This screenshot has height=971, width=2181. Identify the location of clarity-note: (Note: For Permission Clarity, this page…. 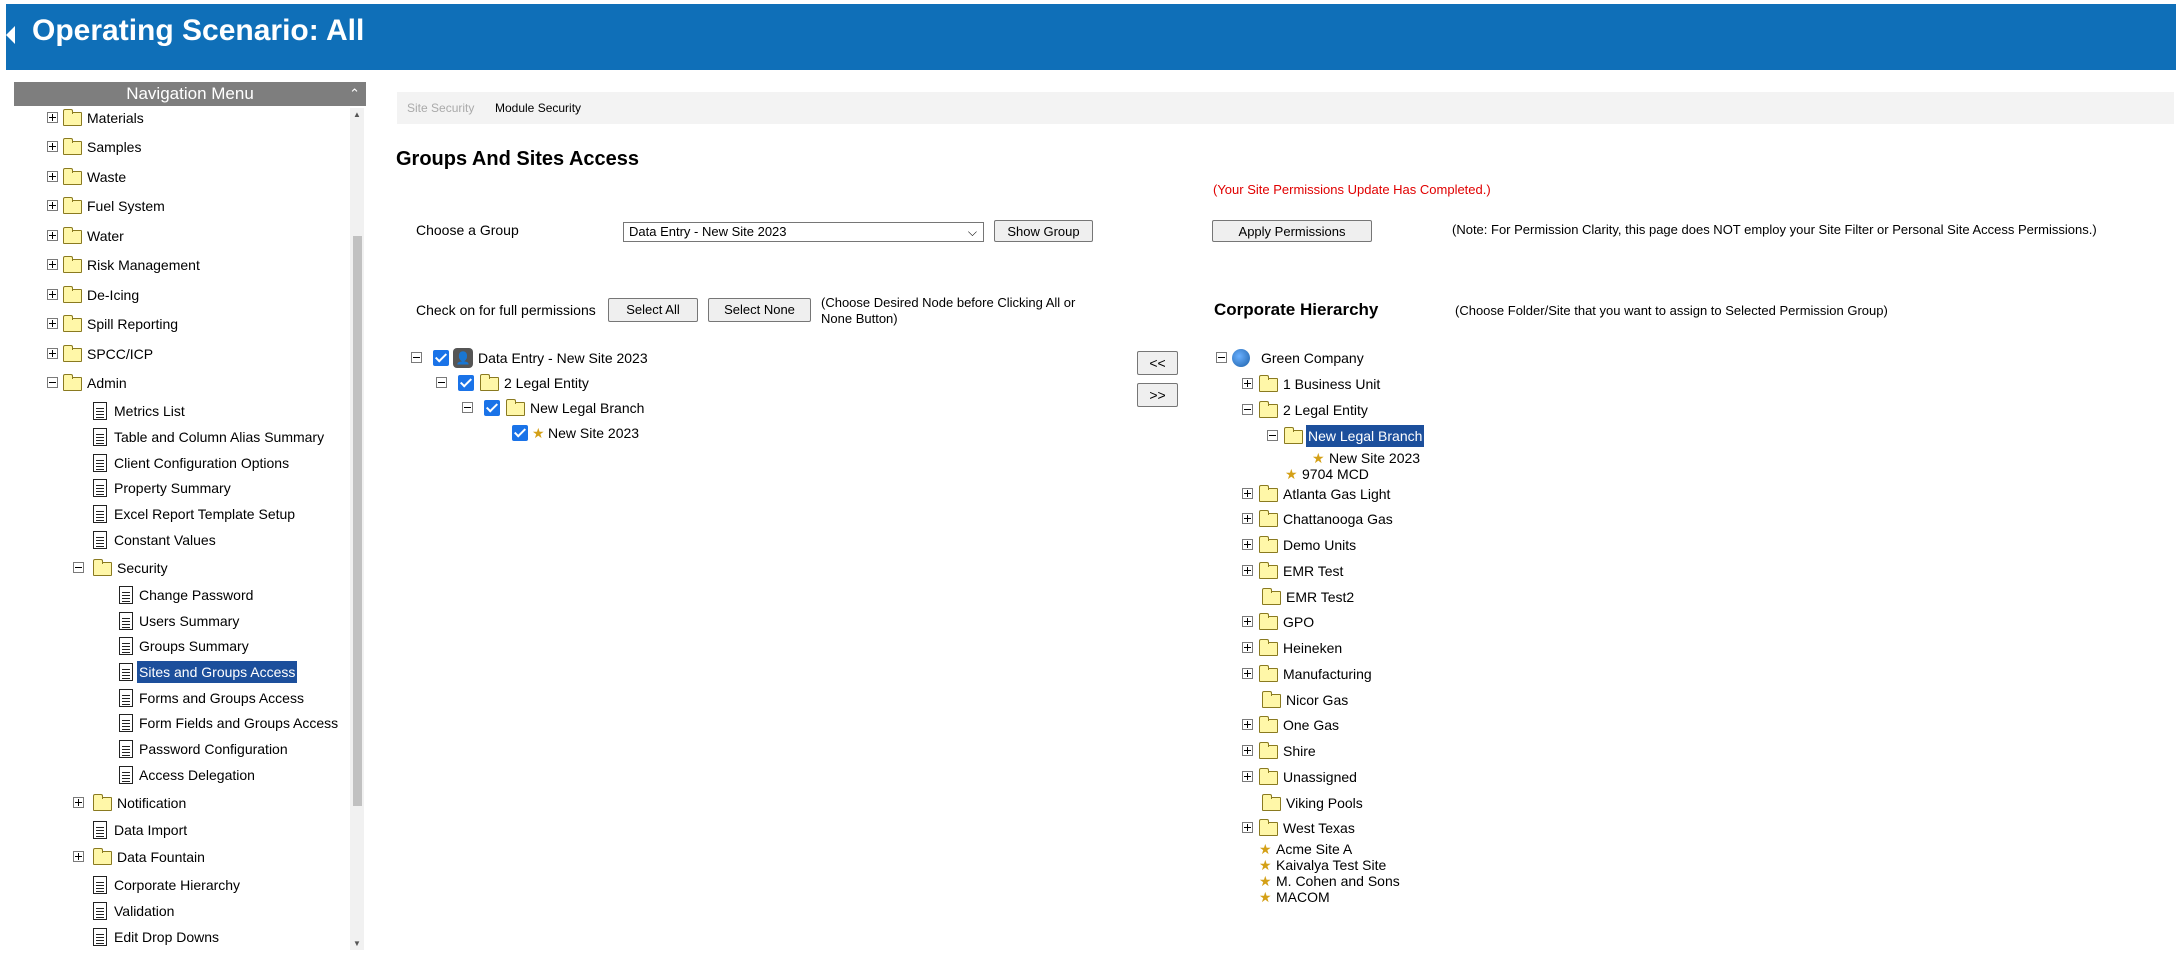
(1774, 229).